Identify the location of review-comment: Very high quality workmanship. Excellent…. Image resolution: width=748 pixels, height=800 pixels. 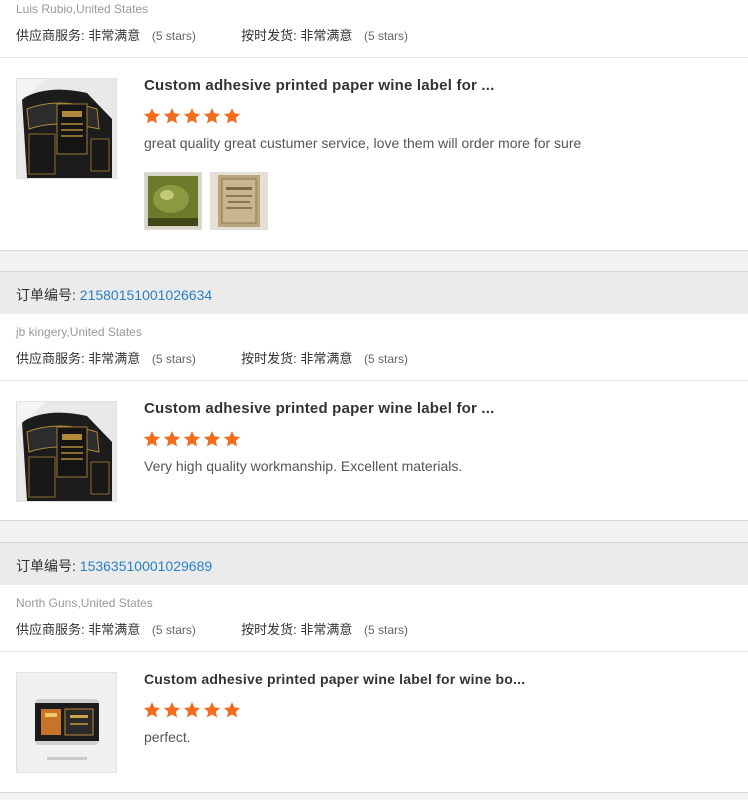
(303, 466).